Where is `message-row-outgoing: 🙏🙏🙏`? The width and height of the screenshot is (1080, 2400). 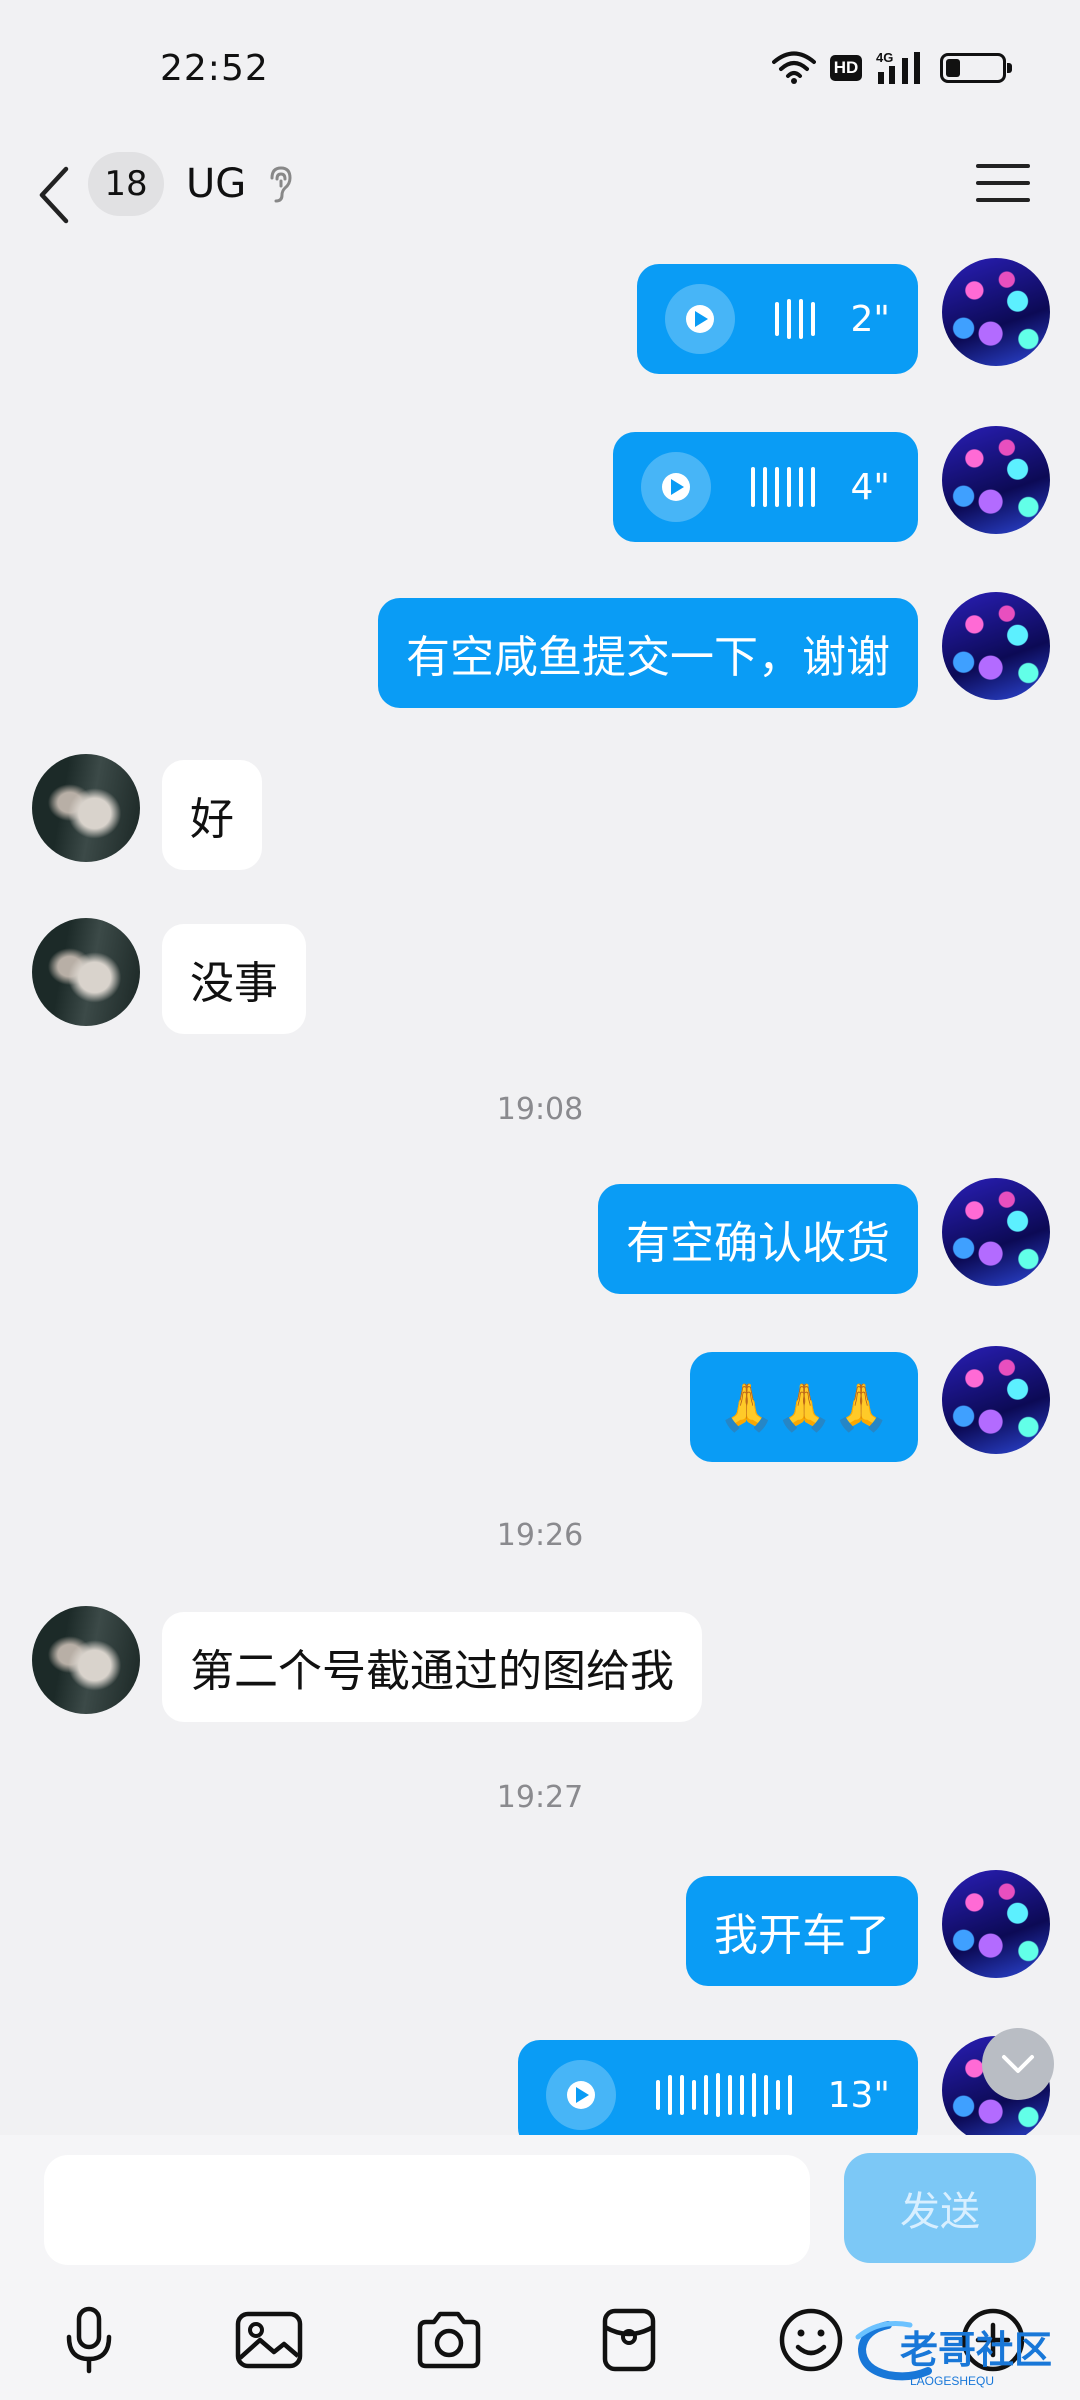 message-row-outgoing: 🙏🙏🙏 is located at coordinates (540, 1399).